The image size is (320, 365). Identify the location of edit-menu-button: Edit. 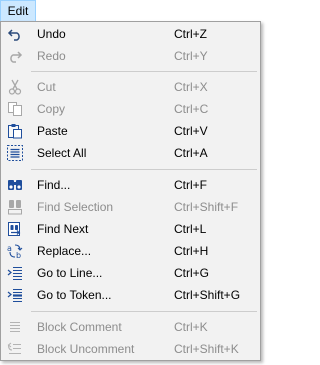
(18, 11).